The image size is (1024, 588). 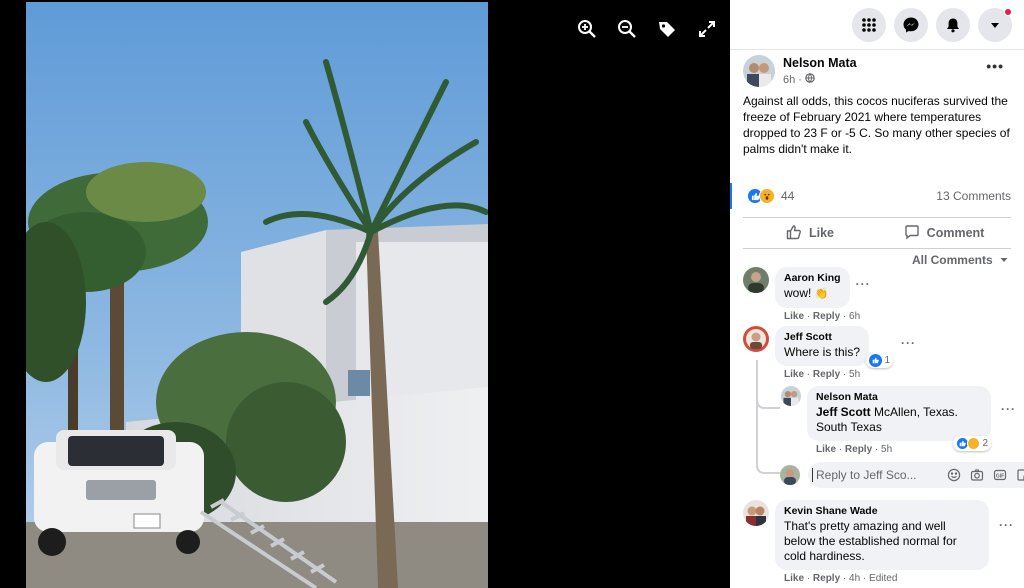 What do you see at coordinates (788, 196) in the screenshot?
I see `reaction-count: 44` at bounding box center [788, 196].